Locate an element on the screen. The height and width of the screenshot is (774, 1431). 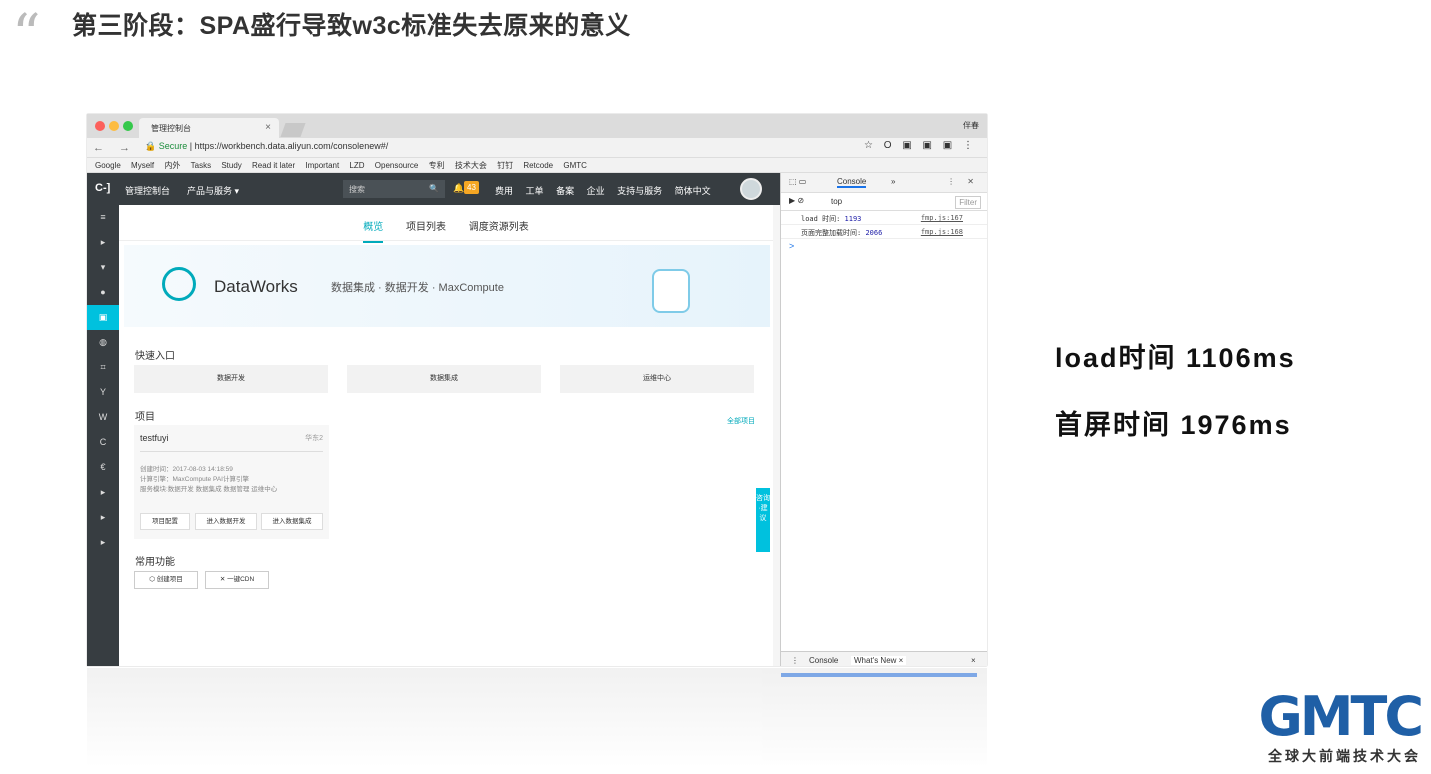
bookmark-item: LZD is located at coordinates (356, 165).